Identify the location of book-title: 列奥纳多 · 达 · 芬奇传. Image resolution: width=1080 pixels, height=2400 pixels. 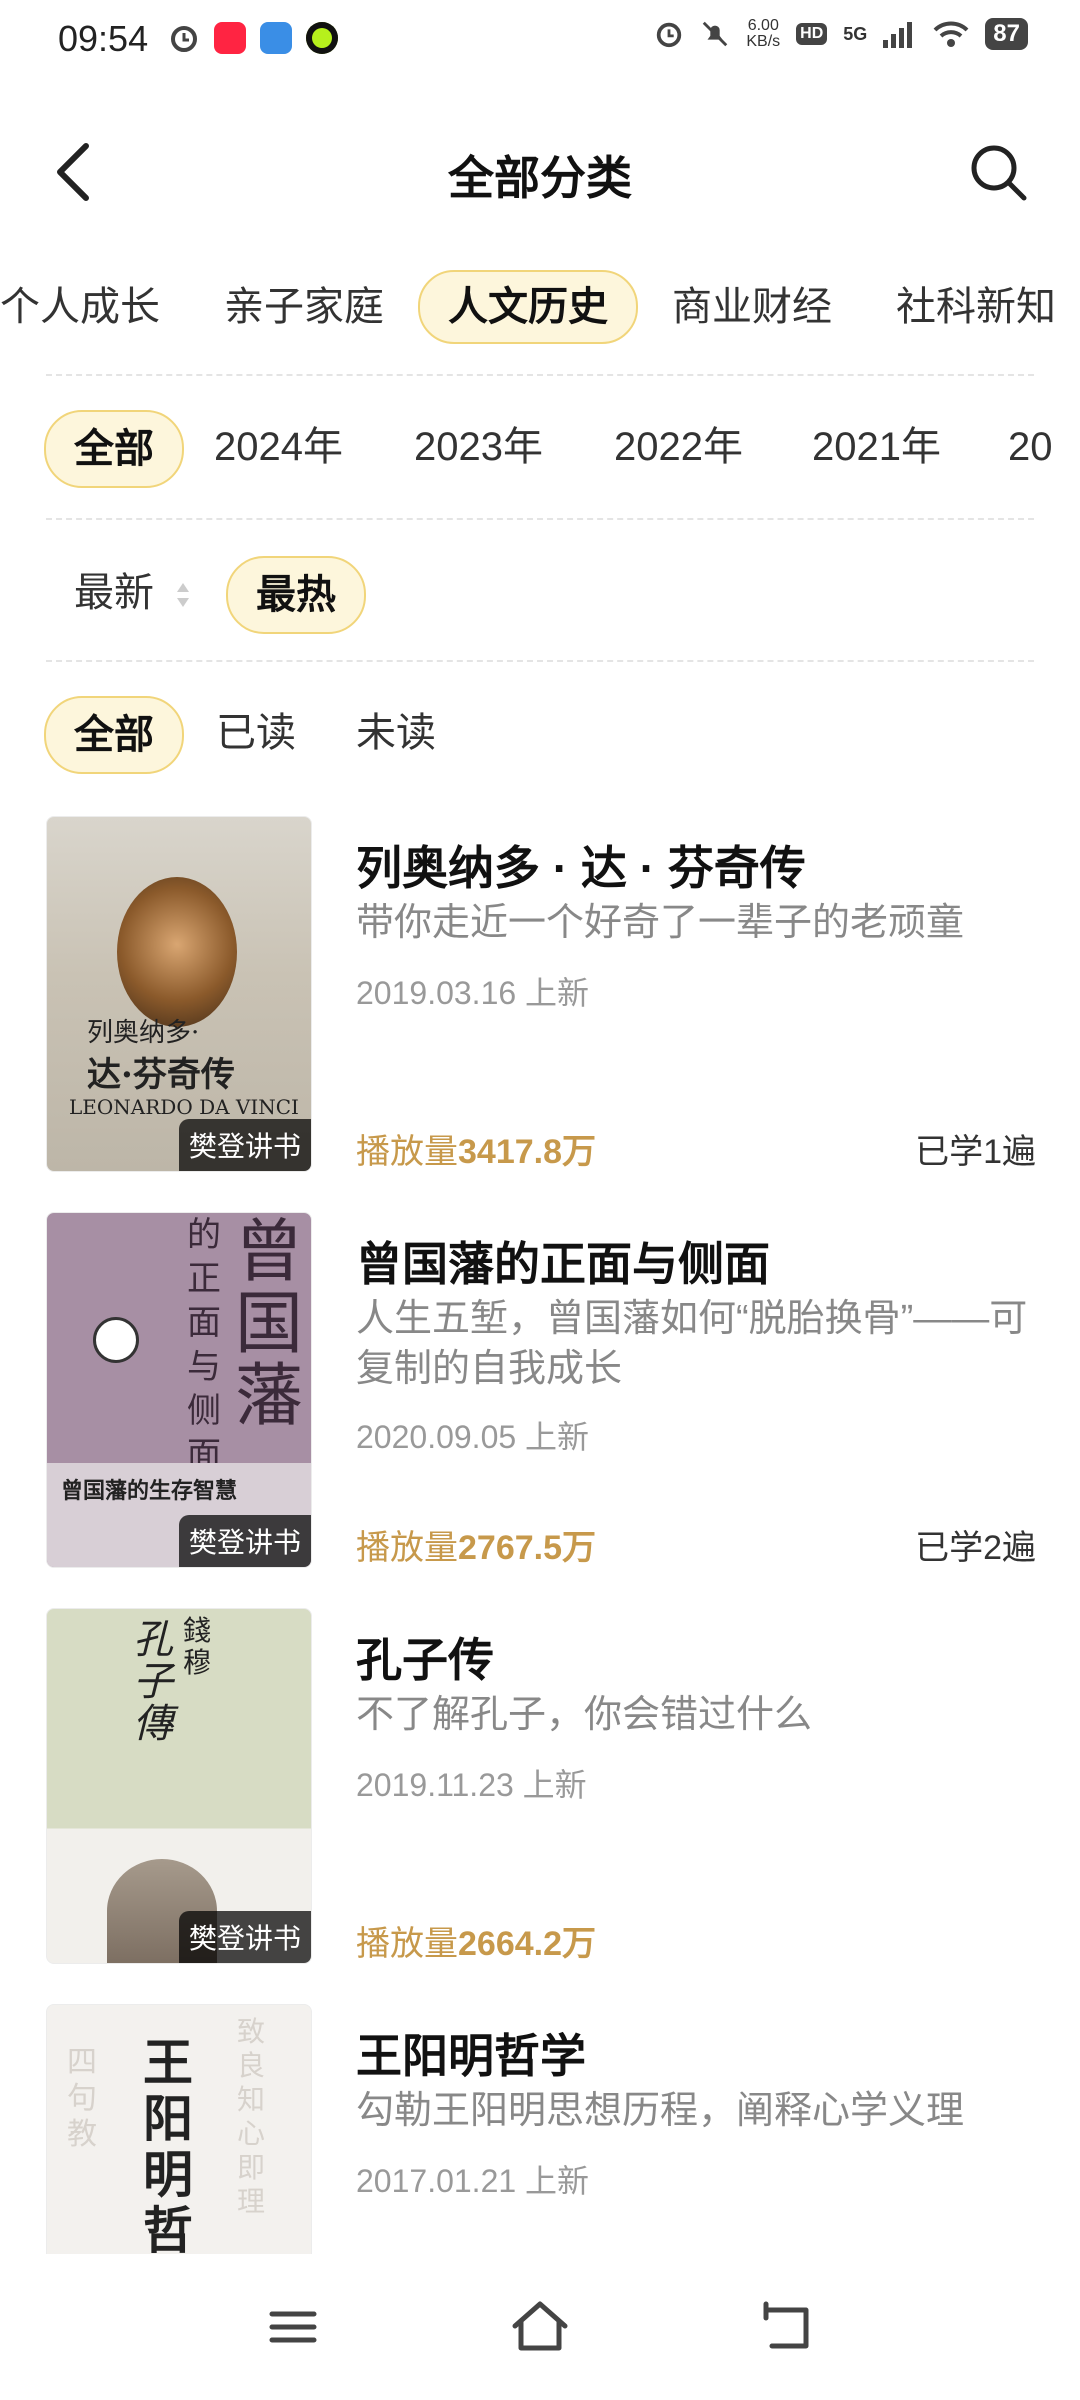
(581, 865).